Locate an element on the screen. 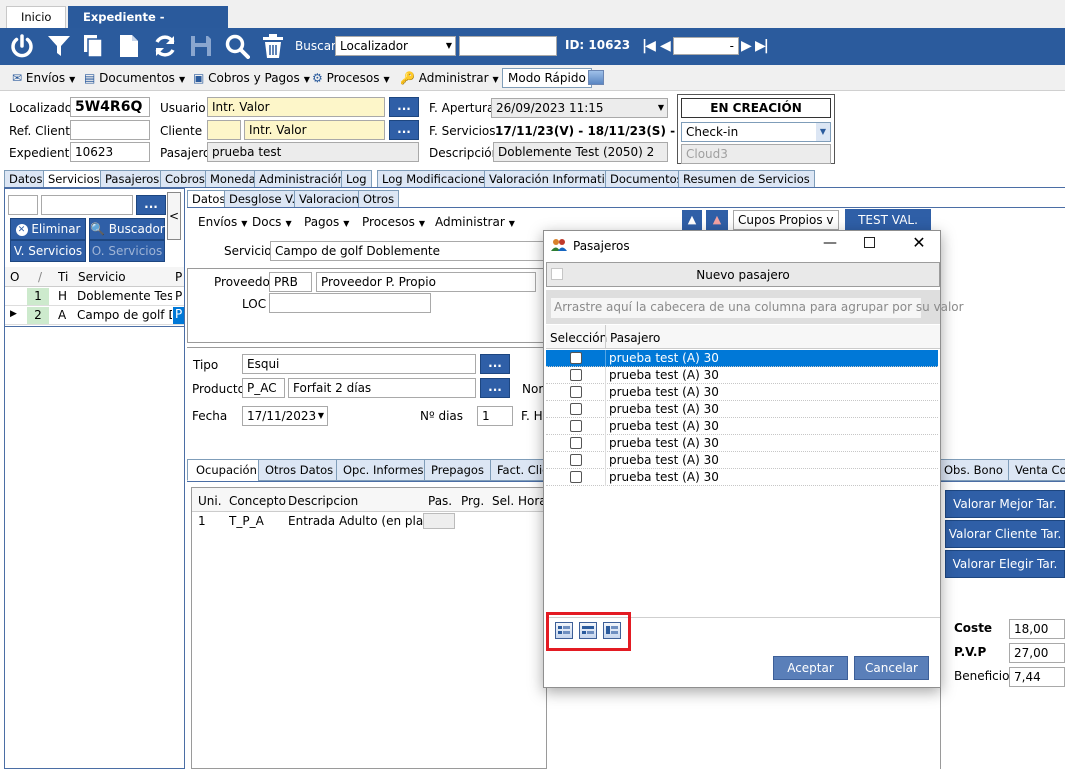 This screenshot has height=769, width=1065. cliente-code-field is located at coordinates (224, 130).